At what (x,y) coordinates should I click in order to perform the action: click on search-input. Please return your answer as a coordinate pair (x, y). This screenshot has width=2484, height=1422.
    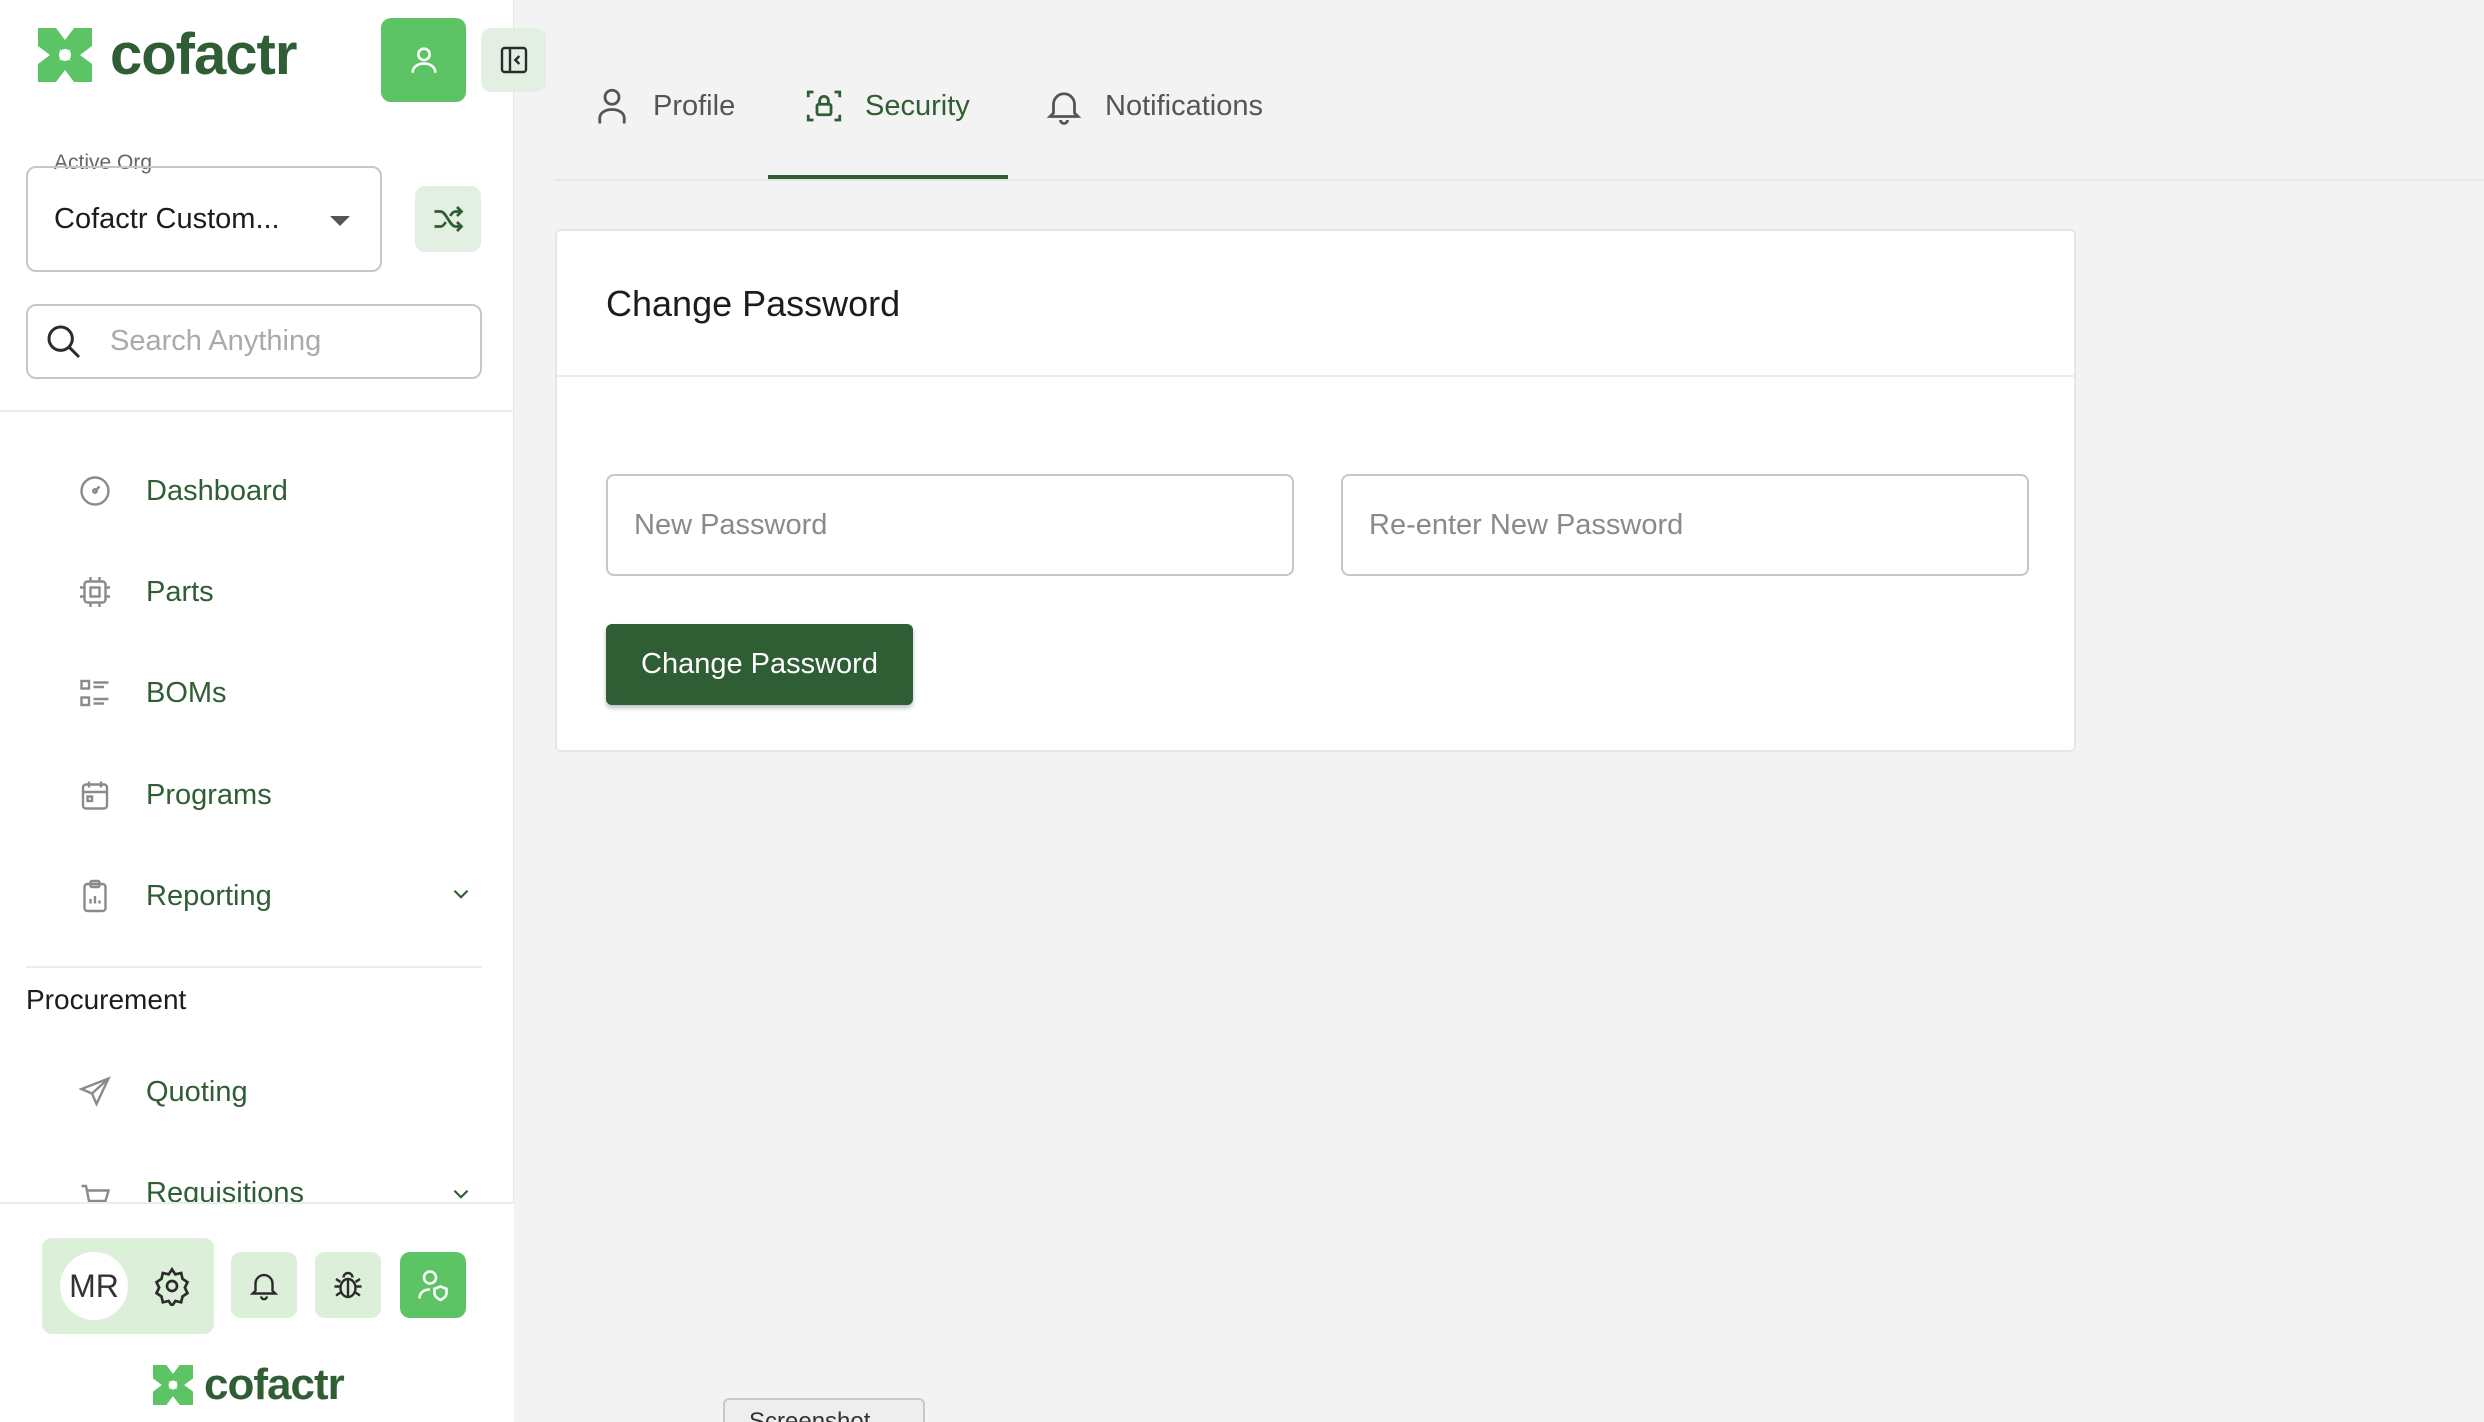
    Looking at the image, I should click on (280, 341).